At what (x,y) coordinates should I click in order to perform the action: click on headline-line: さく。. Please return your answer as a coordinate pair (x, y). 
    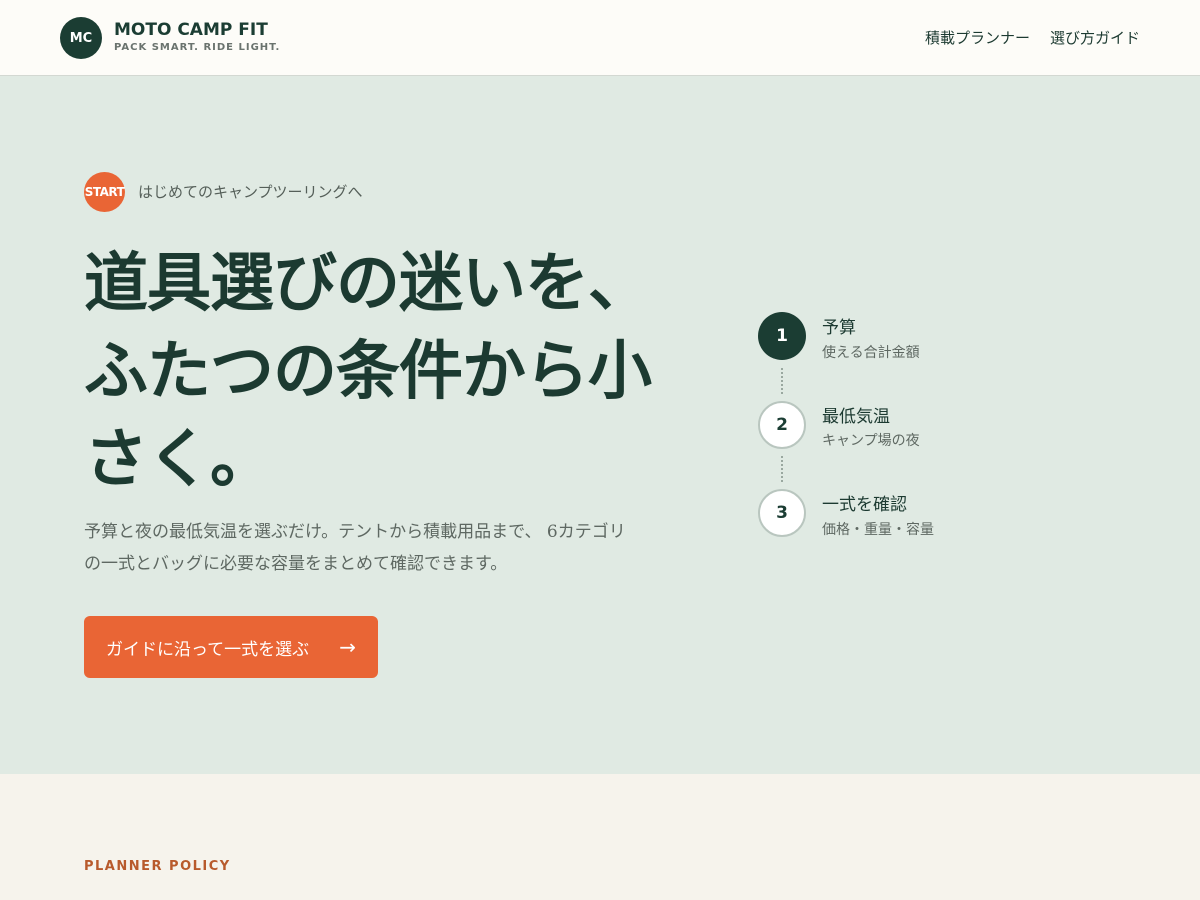
    Looking at the image, I should click on (179, 459).